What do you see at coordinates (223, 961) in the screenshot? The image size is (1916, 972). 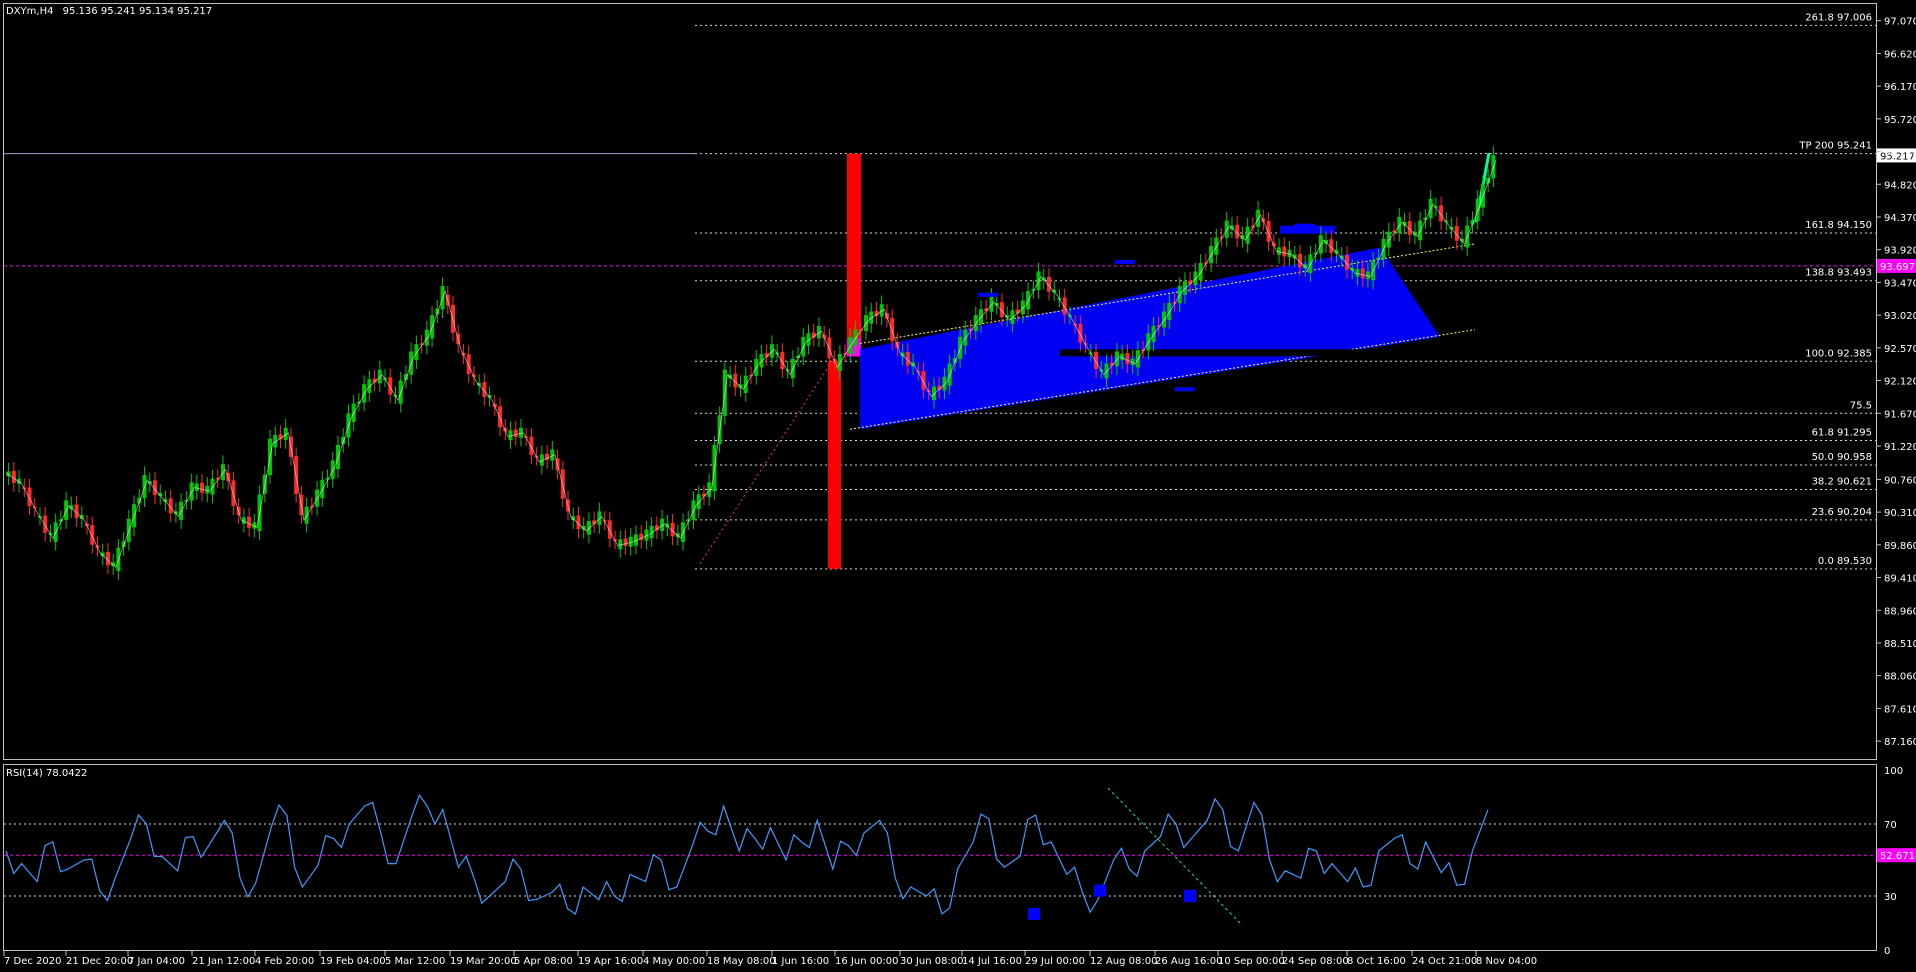 I see `time-tick-label: 21 Jan 12:00` at bounding box center [223, 961].